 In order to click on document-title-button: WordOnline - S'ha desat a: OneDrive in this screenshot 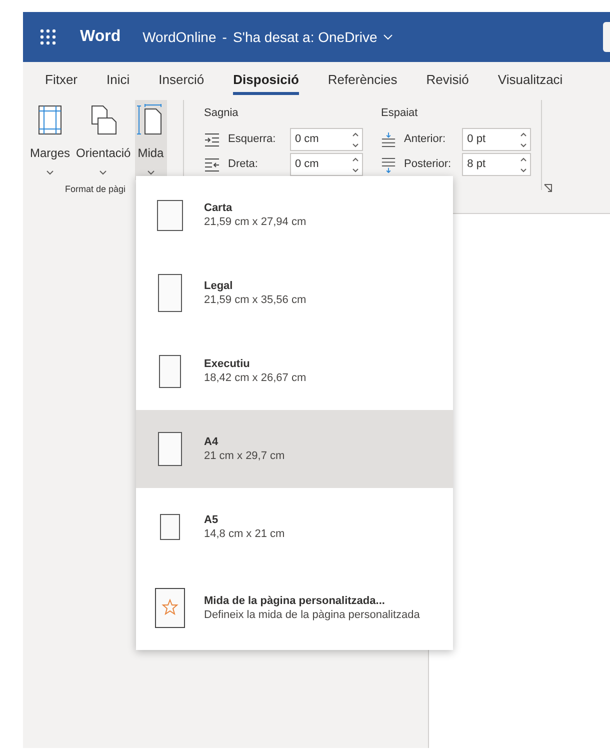, I will do `click(268, 37)`.